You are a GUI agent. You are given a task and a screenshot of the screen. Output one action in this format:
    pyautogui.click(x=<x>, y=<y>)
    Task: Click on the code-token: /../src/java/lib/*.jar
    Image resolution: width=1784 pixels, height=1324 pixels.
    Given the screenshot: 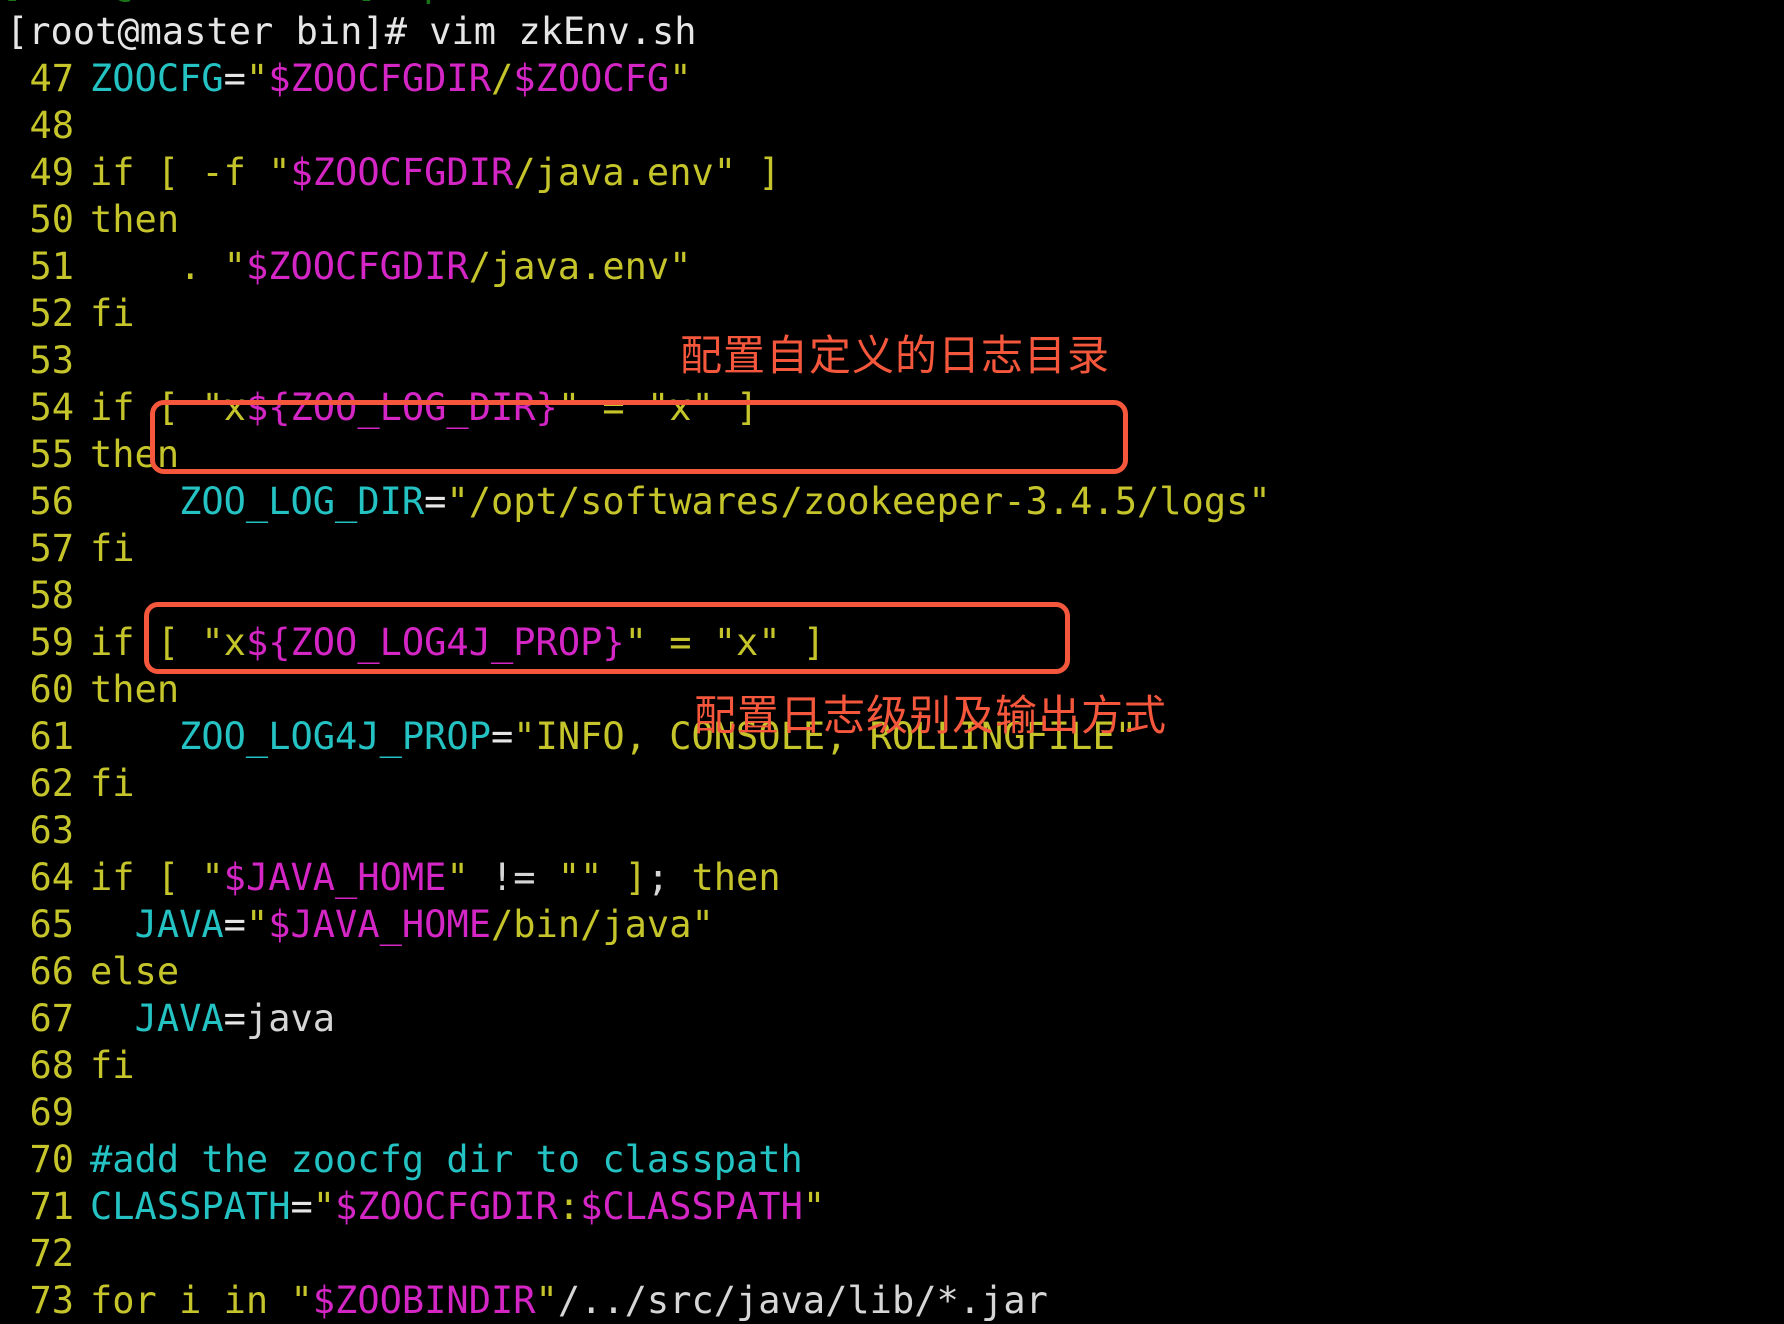 What is the action you would take?
    pyautogui.click(x=802, y=1300)
    